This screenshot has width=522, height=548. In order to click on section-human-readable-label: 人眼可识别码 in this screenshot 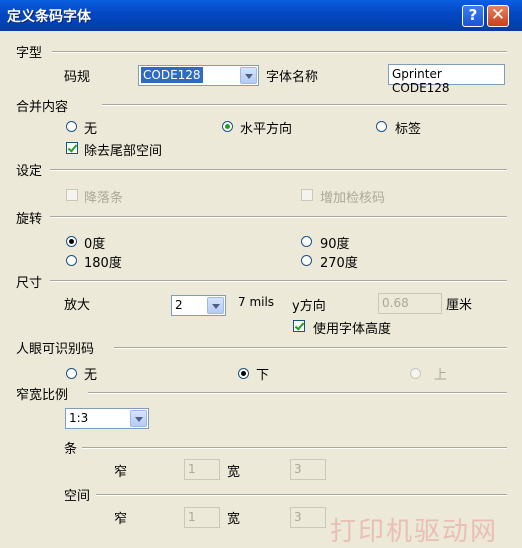, I will do `click(55, 349)`.